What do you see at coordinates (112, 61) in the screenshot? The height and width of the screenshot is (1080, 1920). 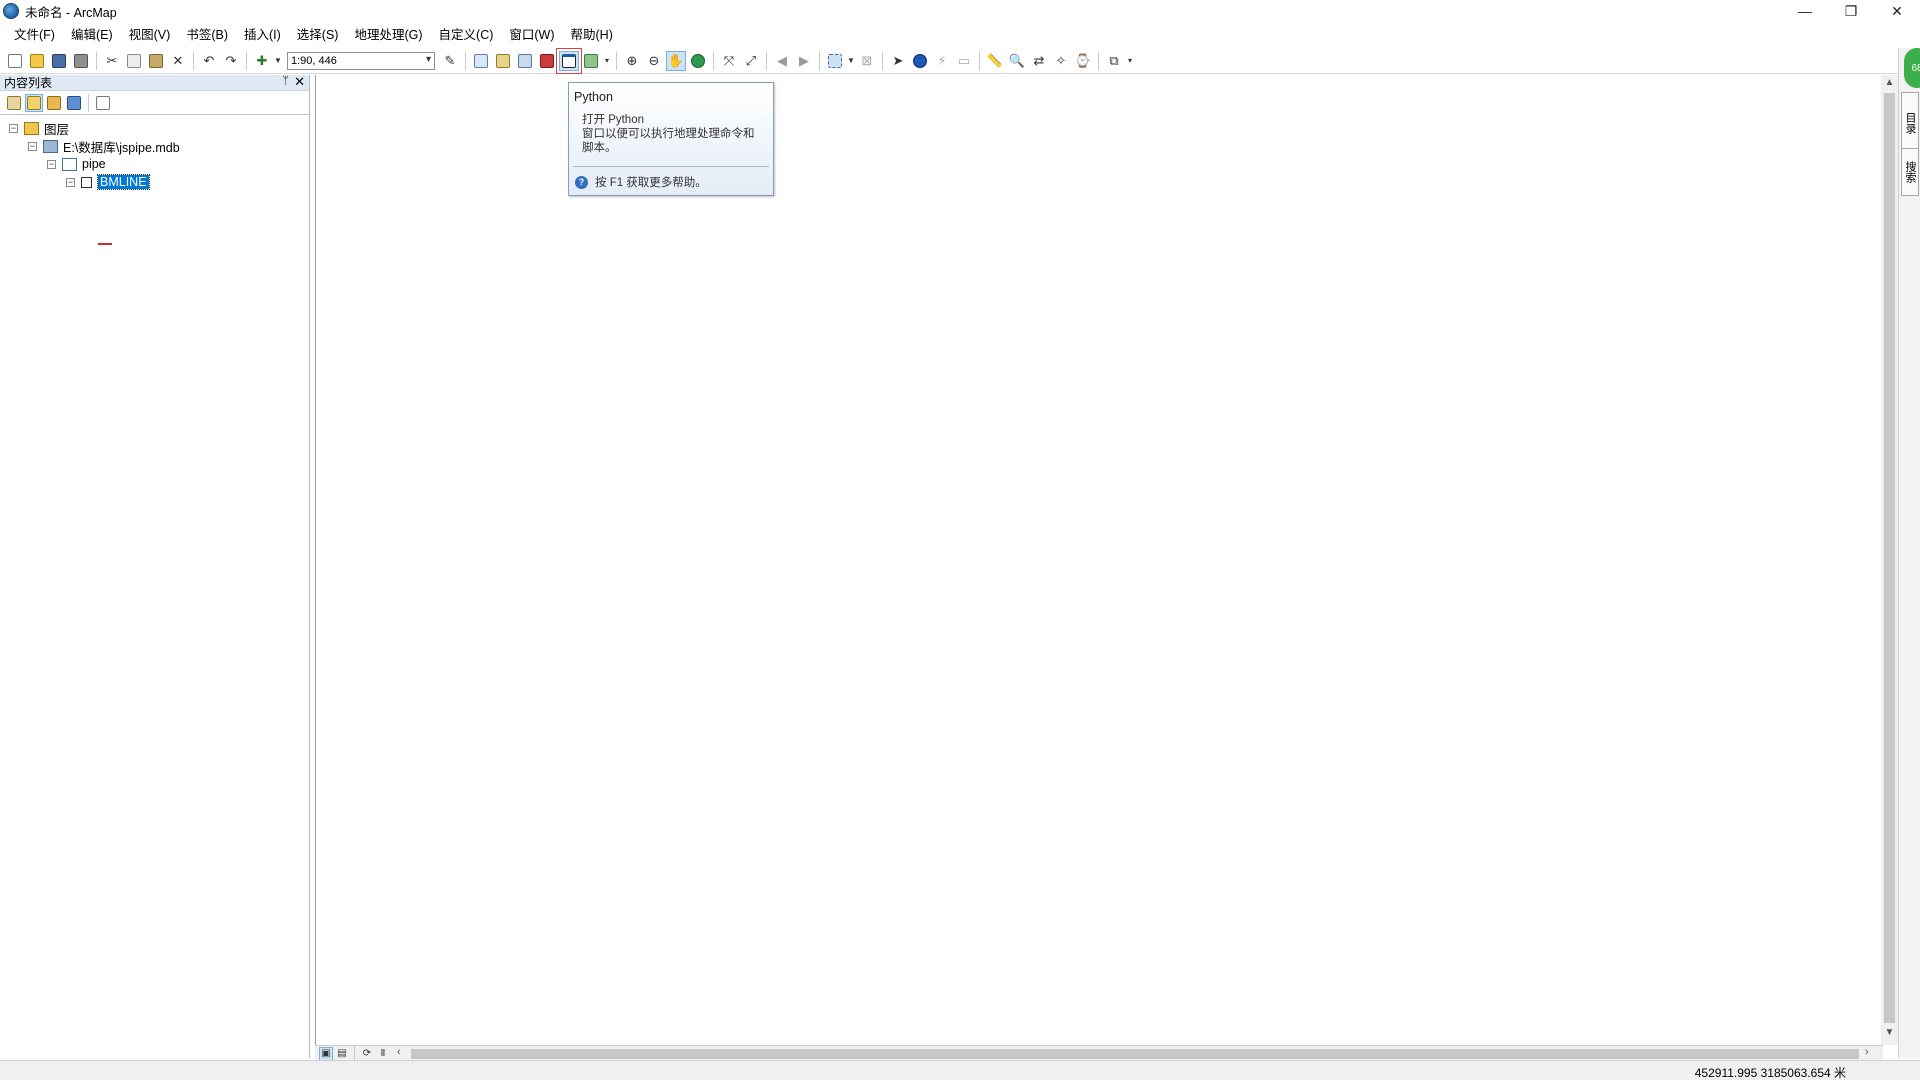 I see `cut-icon: ✂` at bounding box center [112, 61].